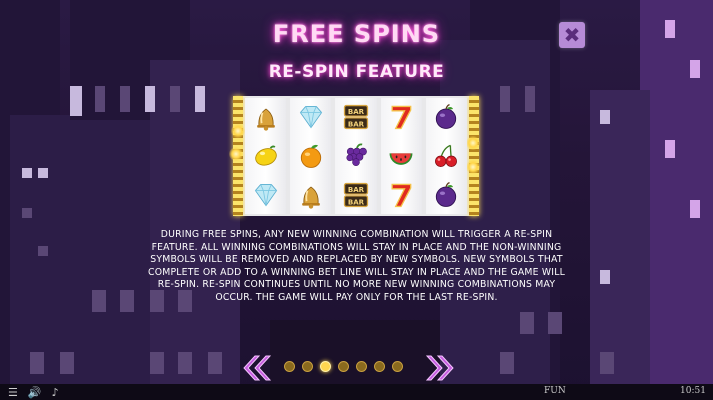  I want to click on page-indicator, so click(343, 366).